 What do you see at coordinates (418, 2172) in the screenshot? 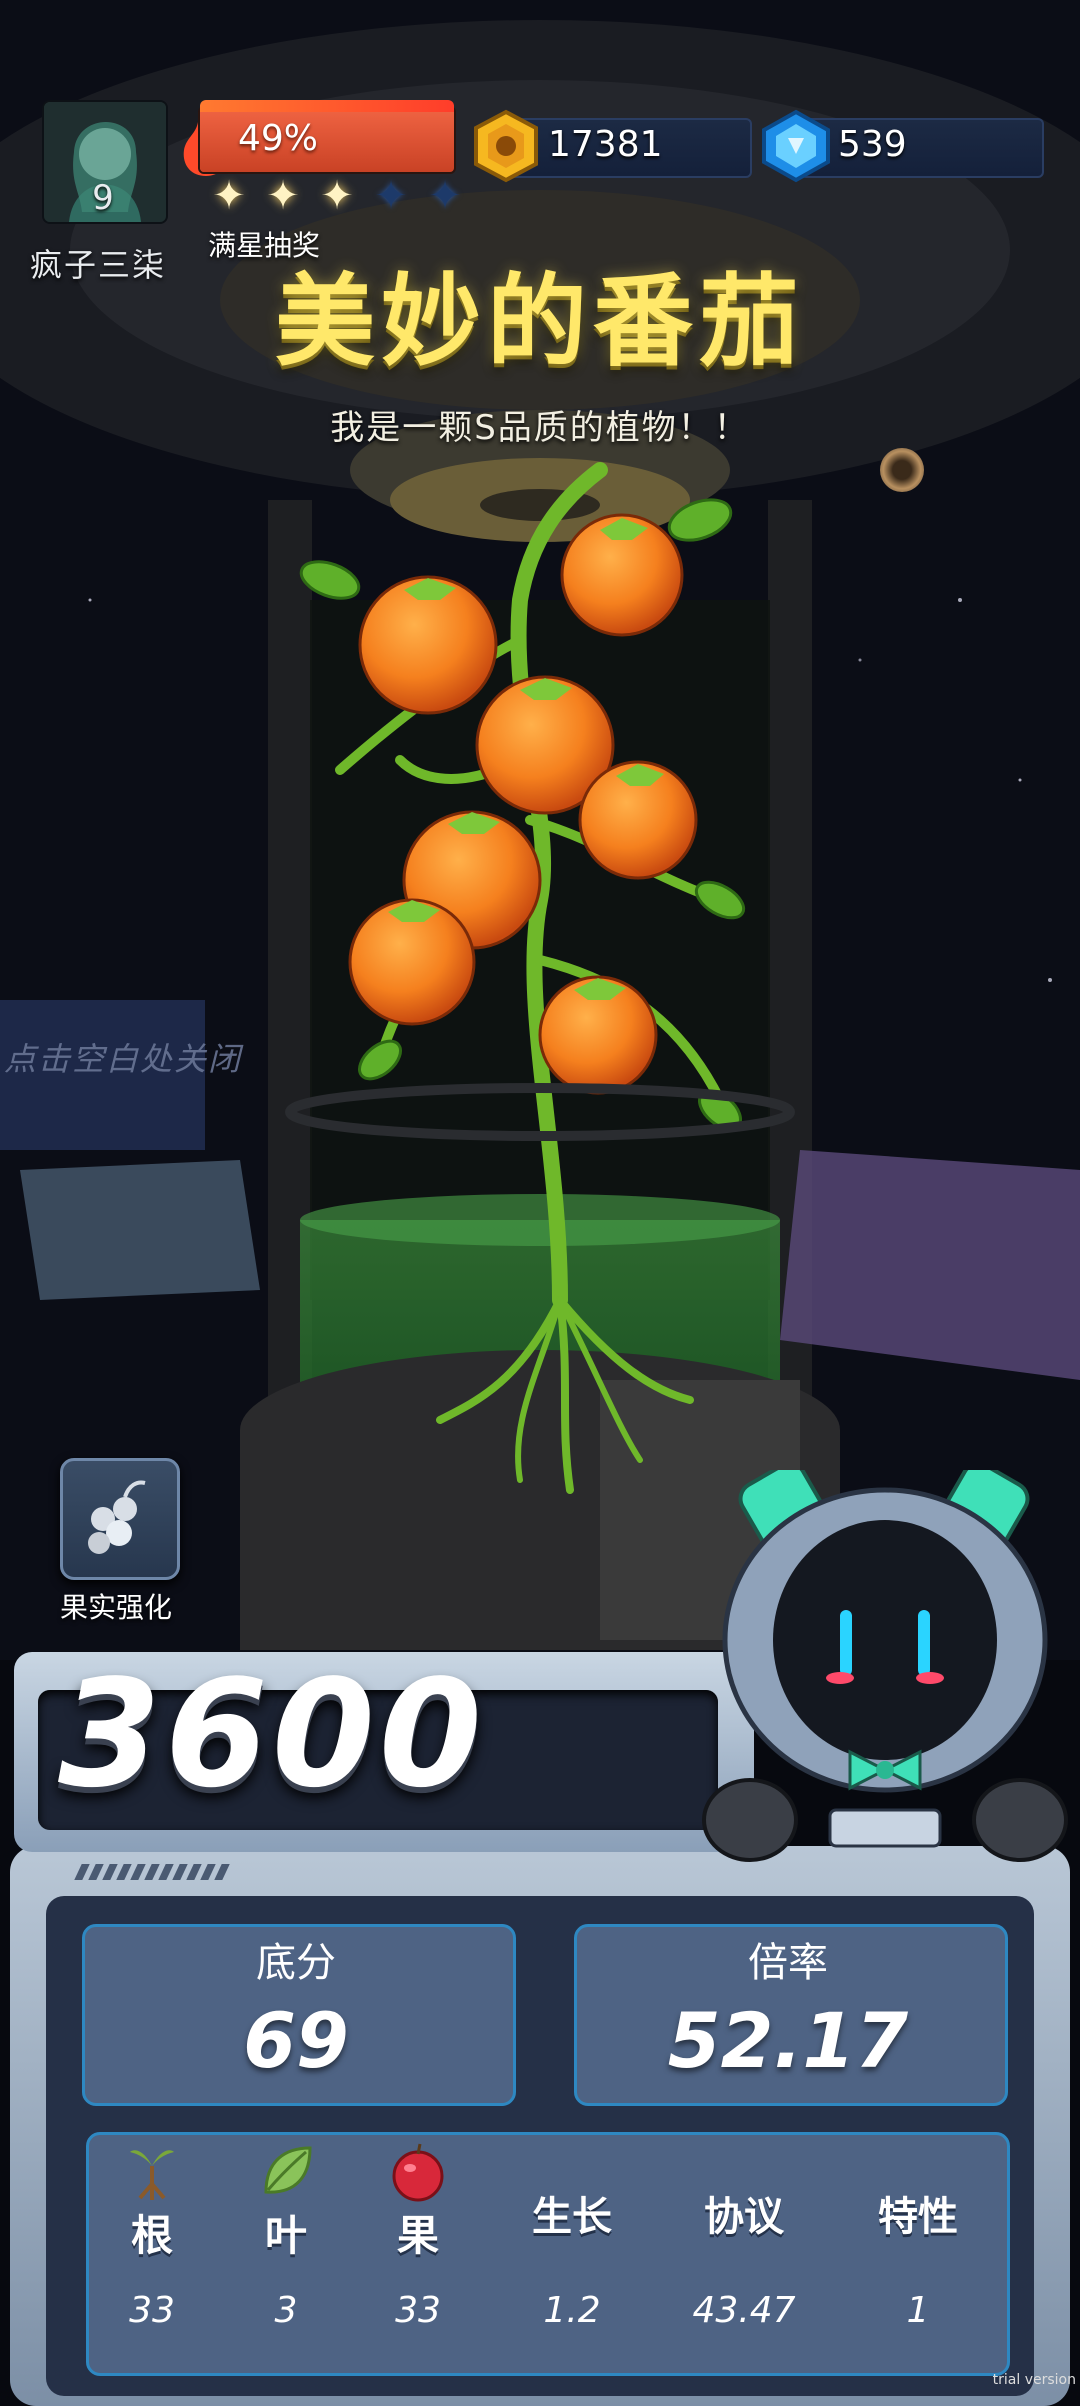
I see `apple-icon` at bounding box center [418, 2172].